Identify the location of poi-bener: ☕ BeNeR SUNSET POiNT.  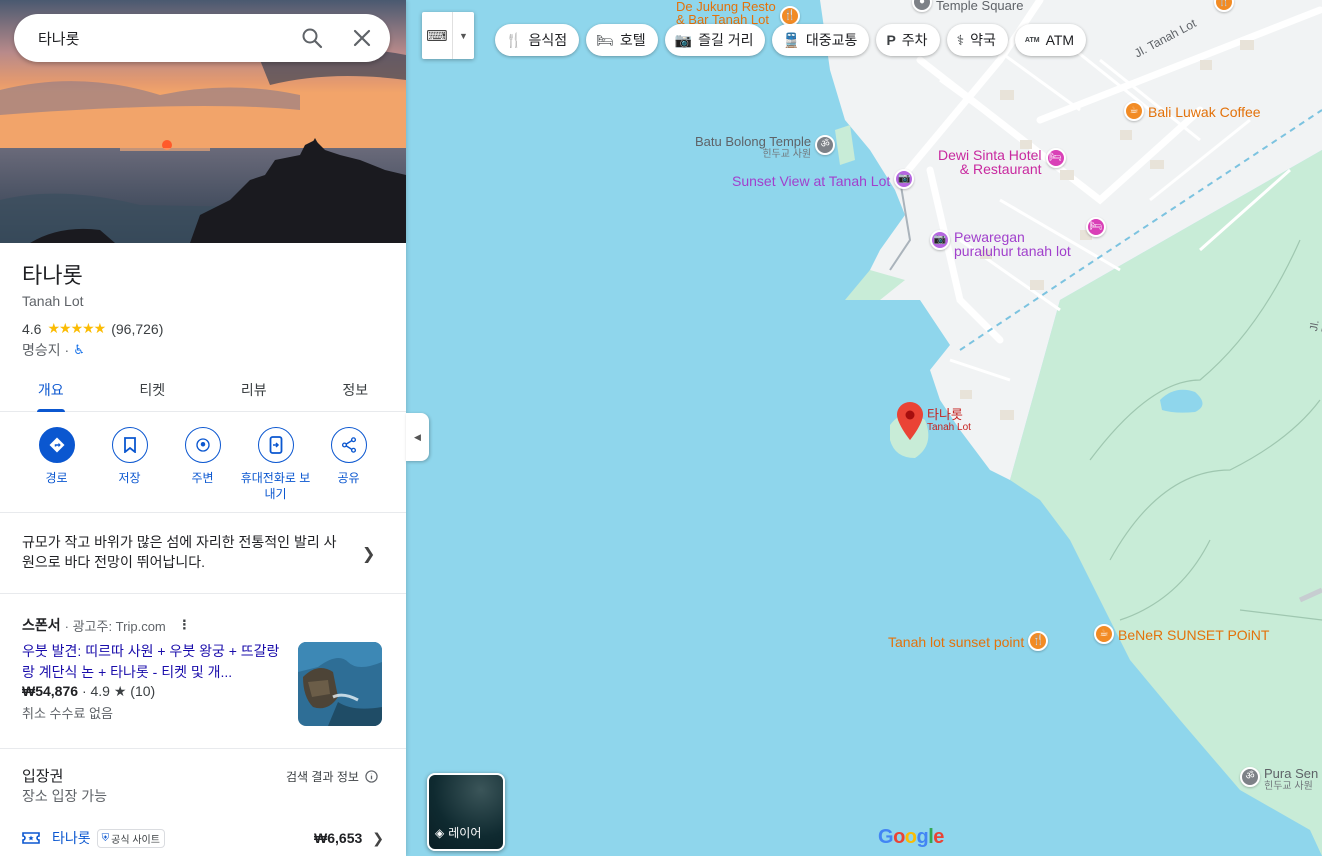
(1181, 634).